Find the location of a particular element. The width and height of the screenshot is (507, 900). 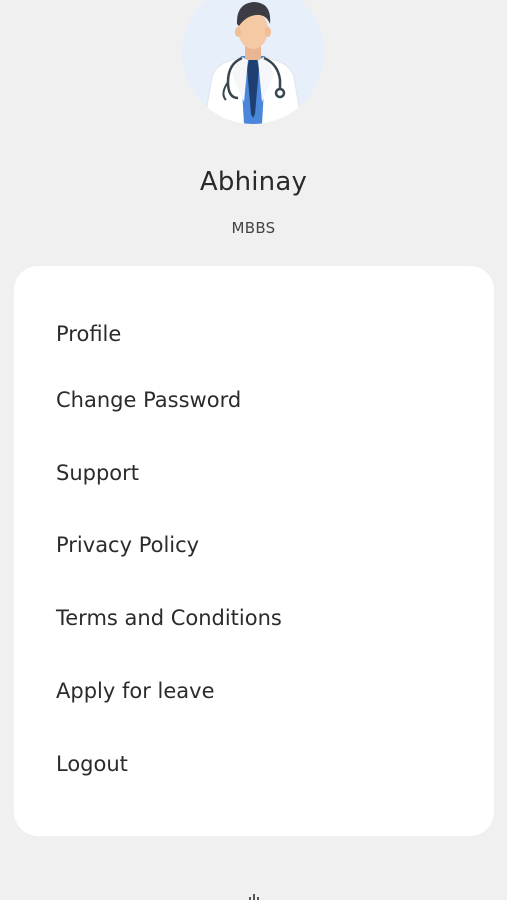

menu-item-change-password: Change Password is located at coordinates (148, 400).